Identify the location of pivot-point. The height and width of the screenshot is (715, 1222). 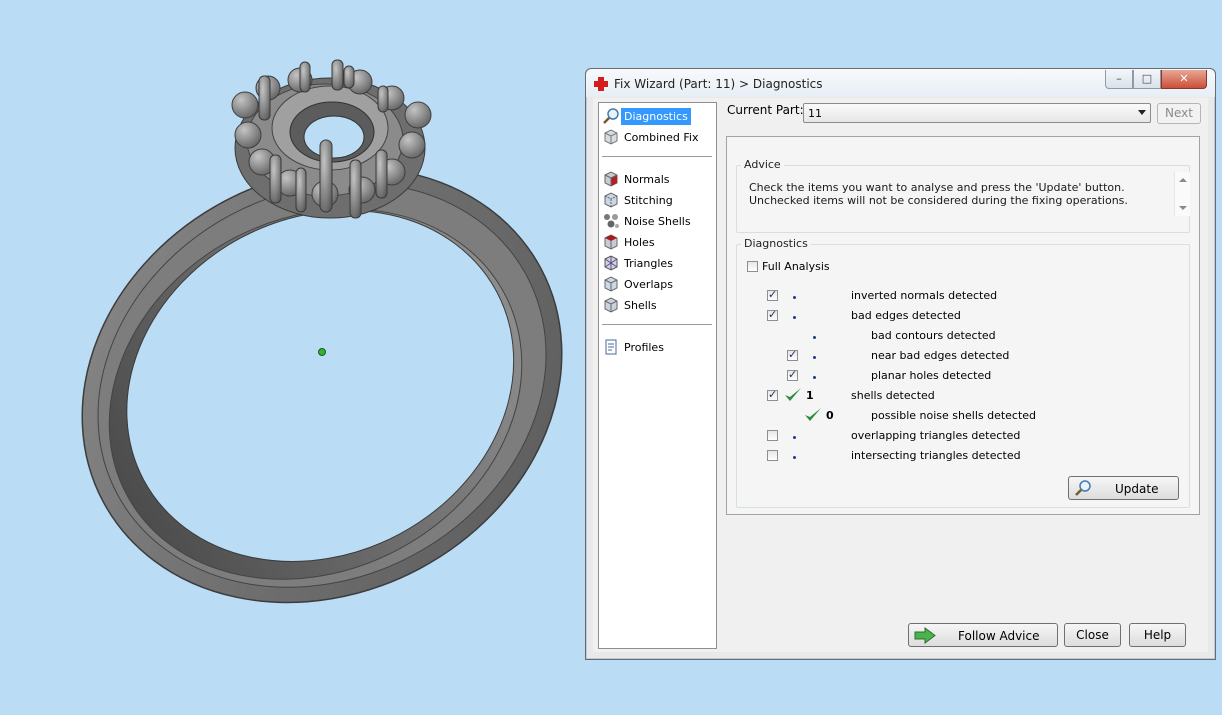
(322, 352).